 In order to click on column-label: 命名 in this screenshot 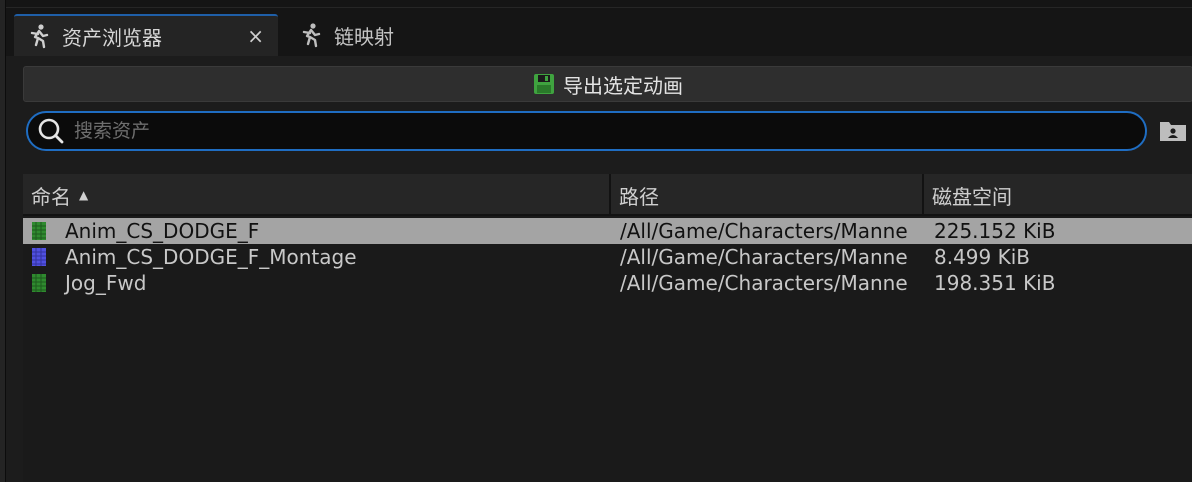, I will do `click(51, 196)`.